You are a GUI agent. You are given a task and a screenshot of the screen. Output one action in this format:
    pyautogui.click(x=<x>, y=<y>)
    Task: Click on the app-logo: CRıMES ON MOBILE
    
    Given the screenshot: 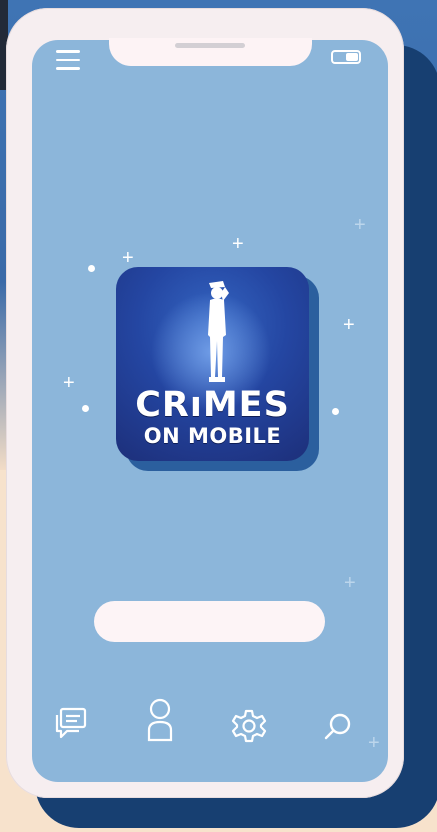 What is the action you would take?
    pyautogui.click(x=212, y=364)
    